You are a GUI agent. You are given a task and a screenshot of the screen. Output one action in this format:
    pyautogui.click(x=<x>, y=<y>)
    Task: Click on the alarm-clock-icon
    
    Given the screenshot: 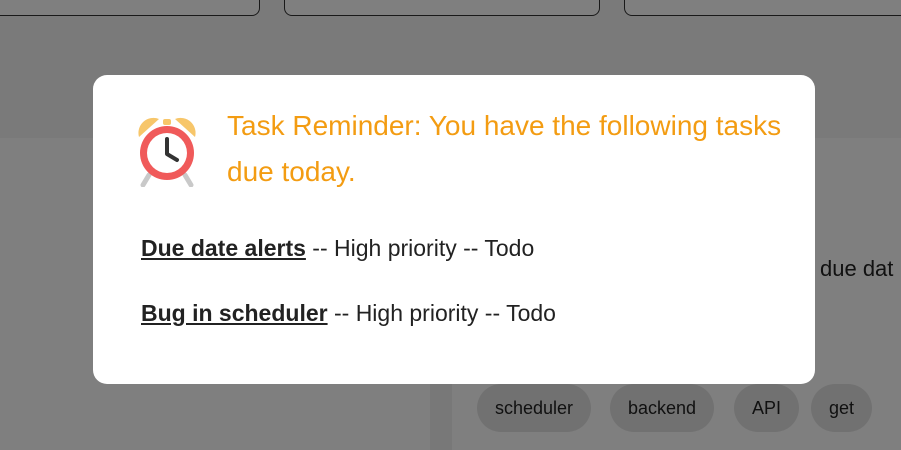 What is the action you would take?
    pyautogui.click(x=167, y=152)
    